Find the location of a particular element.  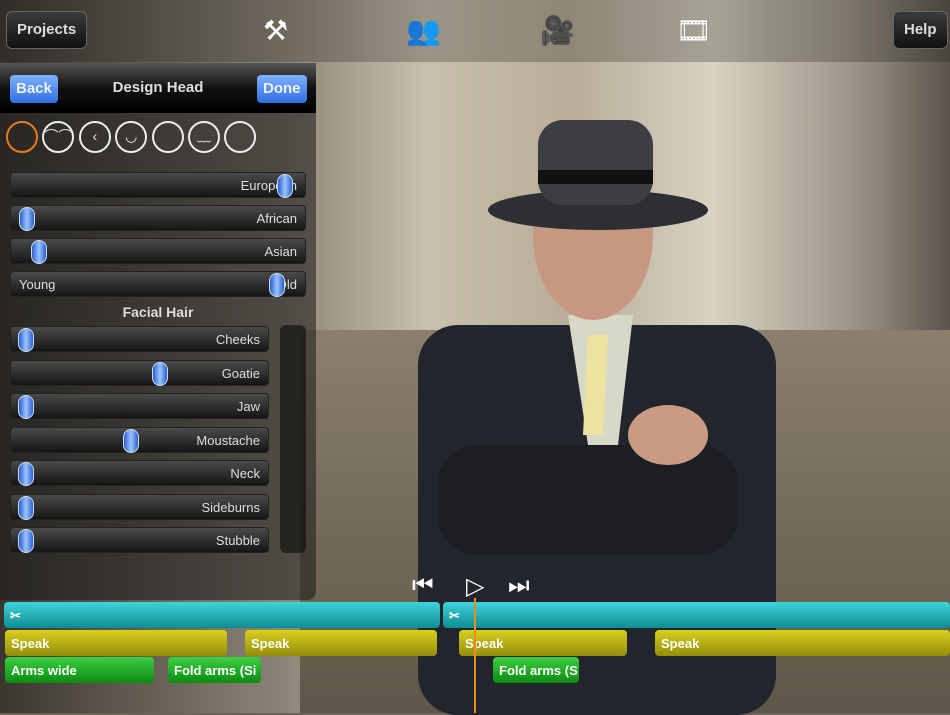

slider-moustache: Moustache is located at coordinates (139, 439).